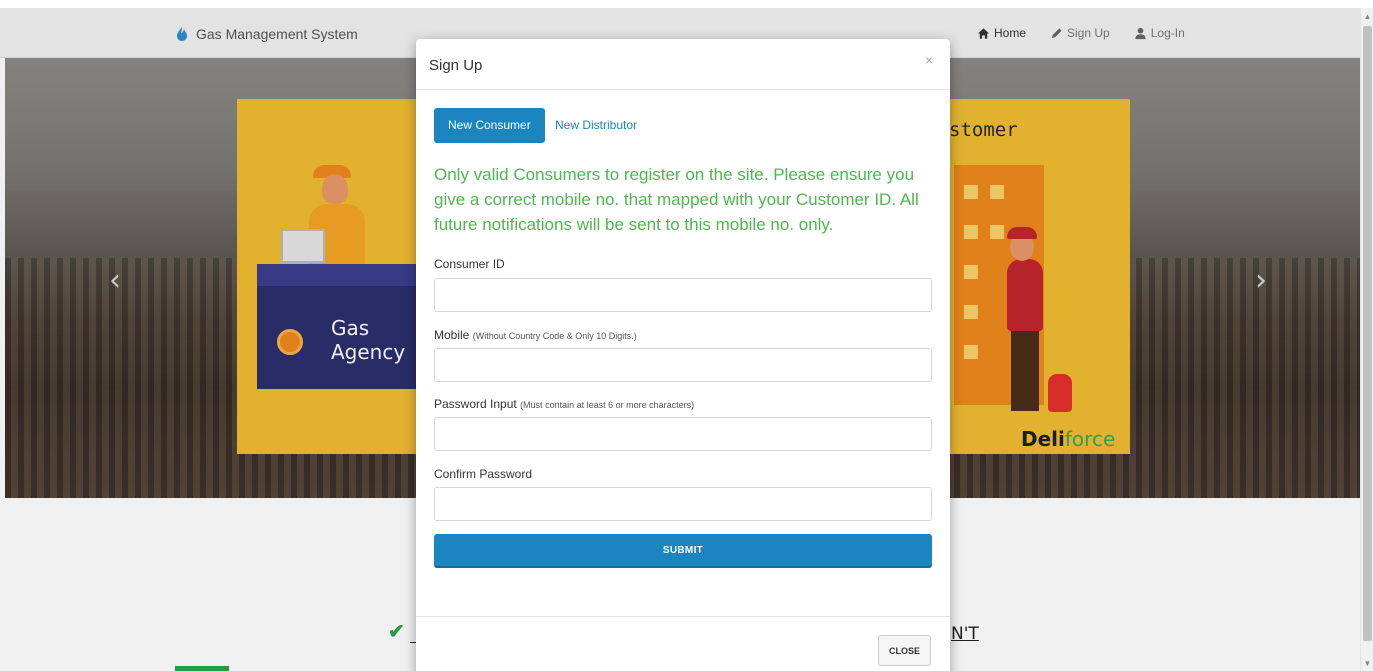 The width and height of the screenshot is (1373, 671). What do you see at coordinates (686, 4) in the screenshot?
I see `top-strip` at bounding box center [686, 4].